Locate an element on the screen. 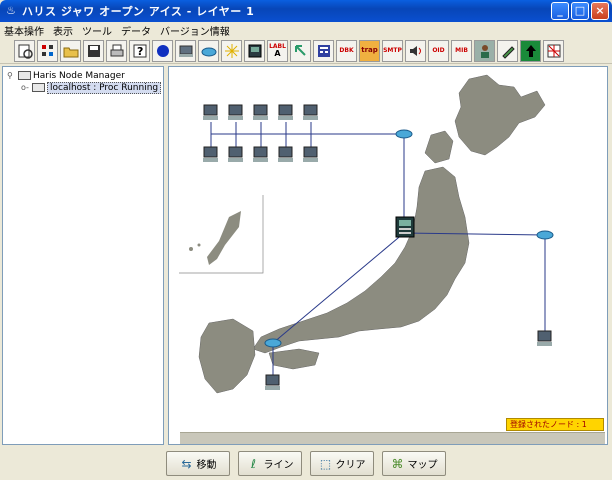 The width and height of the screenshot is (612, 480). app-icon: ♨ is located at coordinates (11, 10).